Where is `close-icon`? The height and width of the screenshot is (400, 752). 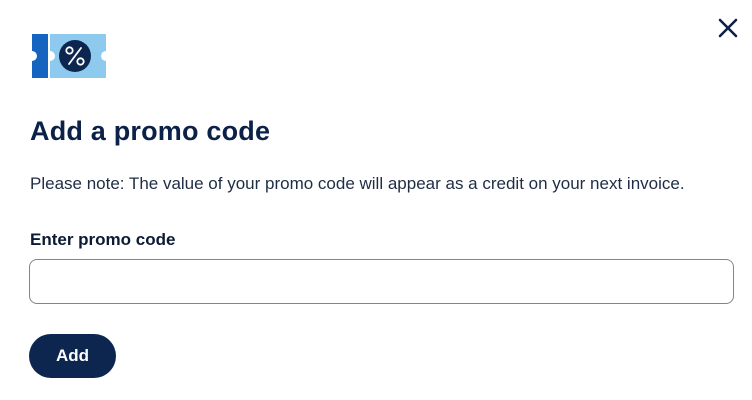 close-icon is located at coordinates (728, 28).